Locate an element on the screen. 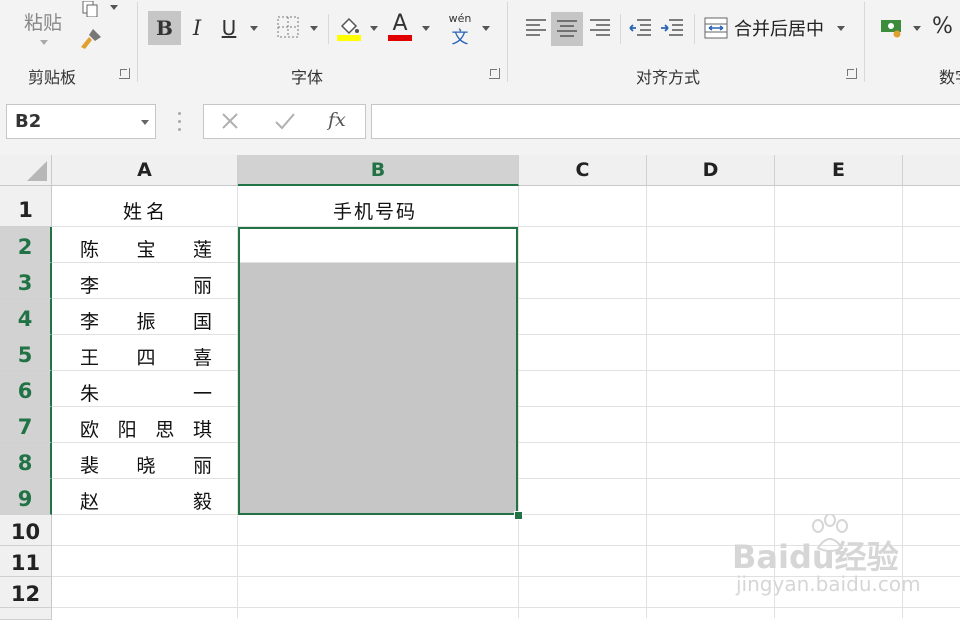  column-header-f is located at coordinates (931, 170).